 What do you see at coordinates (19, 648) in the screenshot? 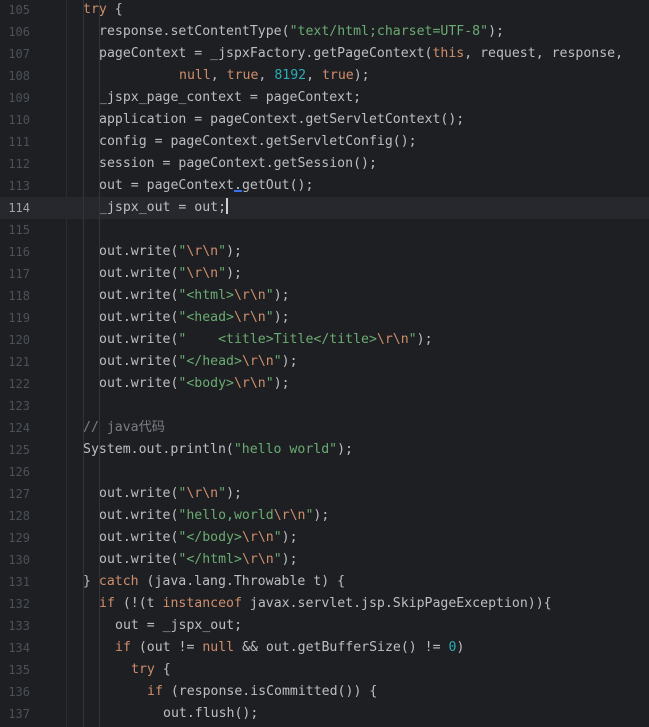
I see `line-number: 134` at bounding box center [19, 648].